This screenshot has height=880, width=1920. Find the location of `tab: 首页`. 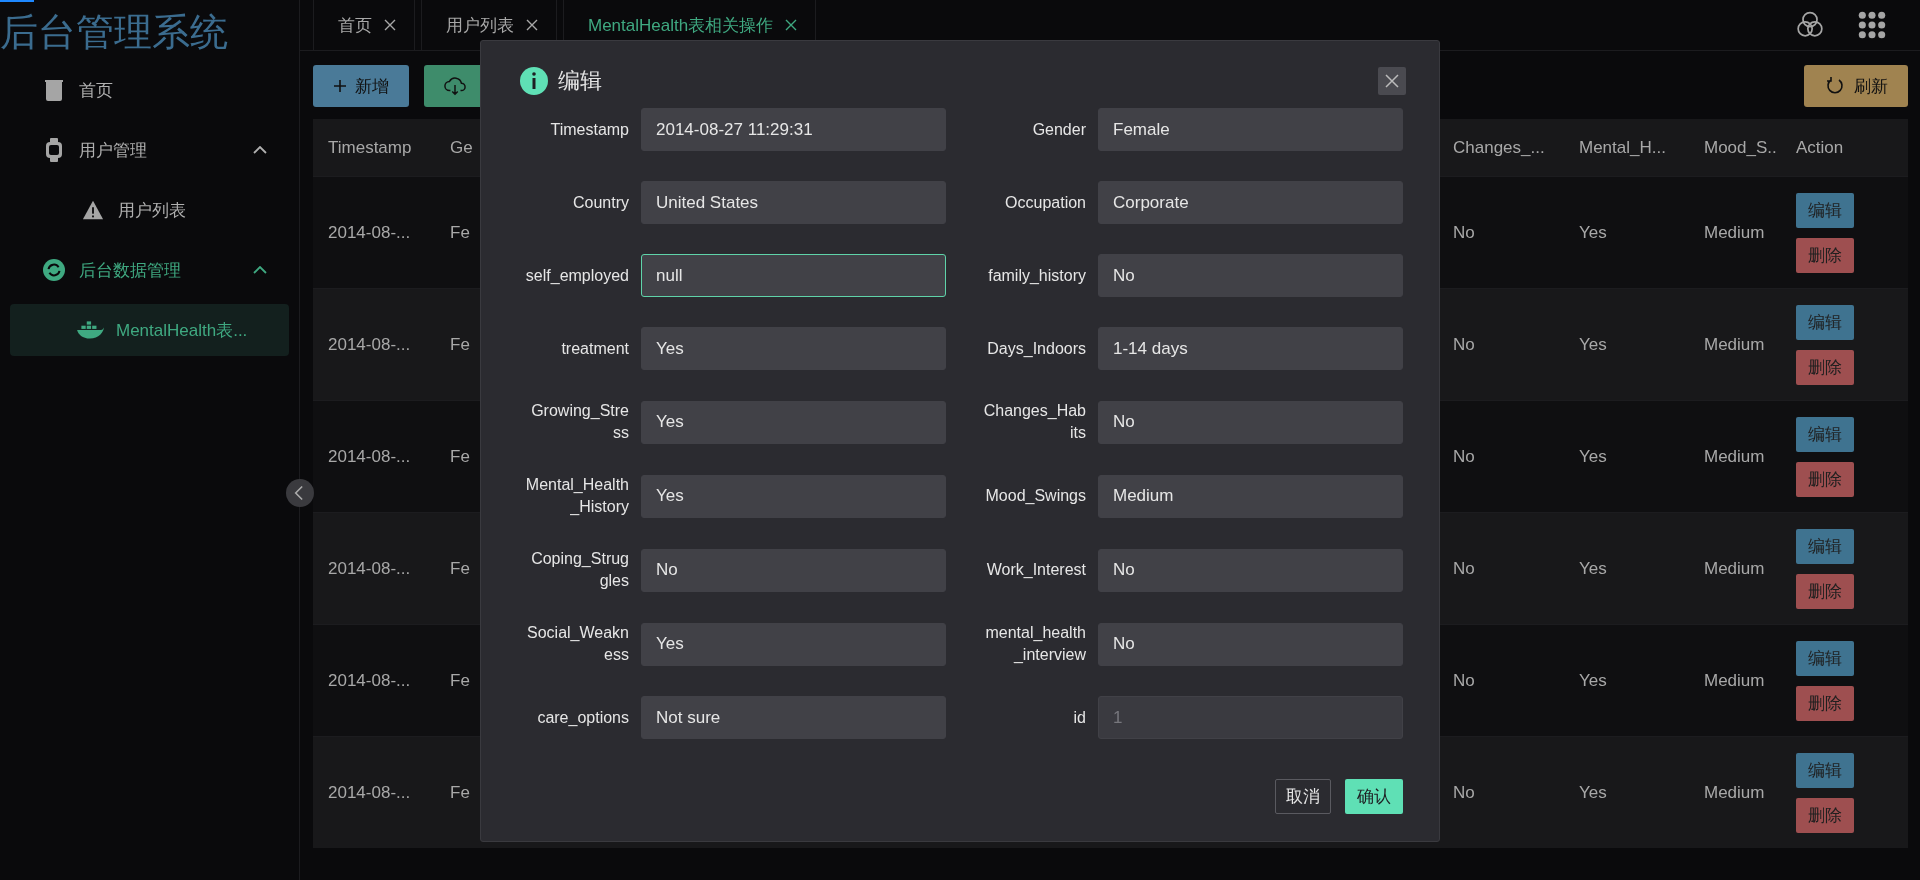

tab: 首页 is located at coordinates (364, 25).